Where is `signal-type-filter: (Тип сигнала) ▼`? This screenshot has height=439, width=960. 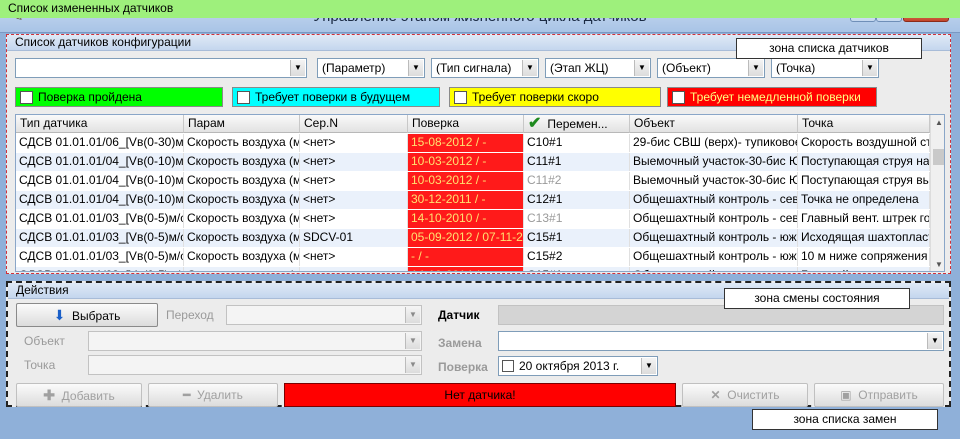 signal-type-filter: (Тип сигнала) ▼ is located at coordinates (485, 68).